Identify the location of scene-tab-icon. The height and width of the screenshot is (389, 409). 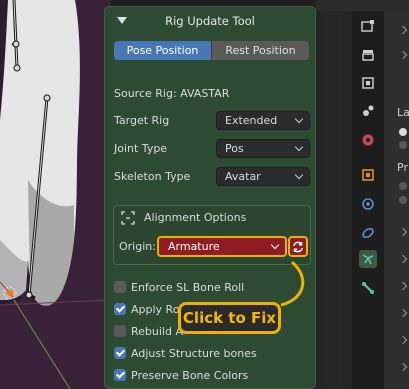
(368, 111).